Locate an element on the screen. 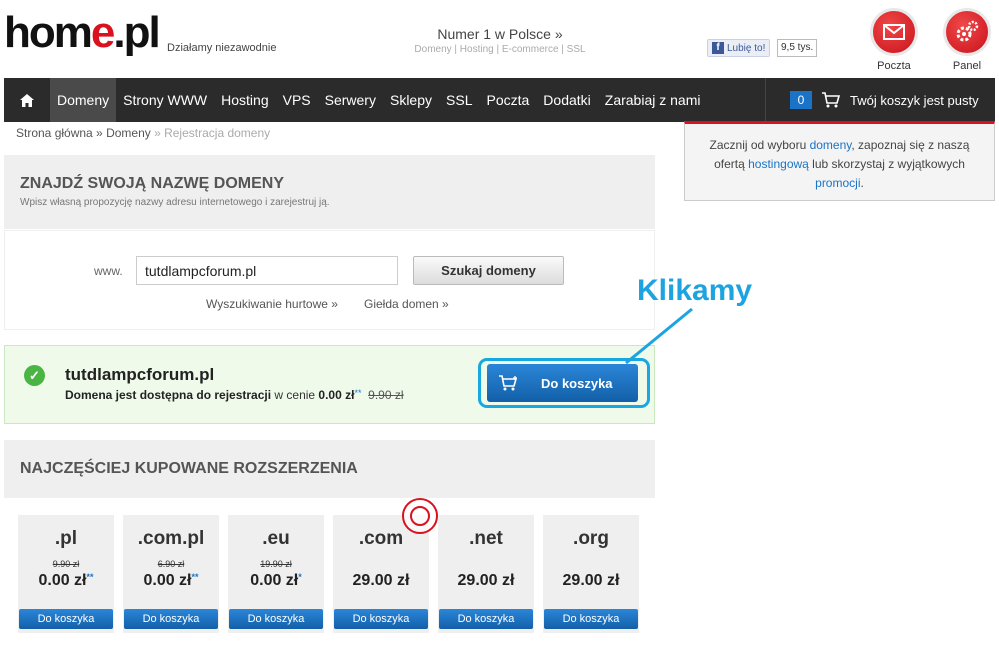  cart-button: 0 Twój koszyk jest pusty is located at coordinates (880, 100).